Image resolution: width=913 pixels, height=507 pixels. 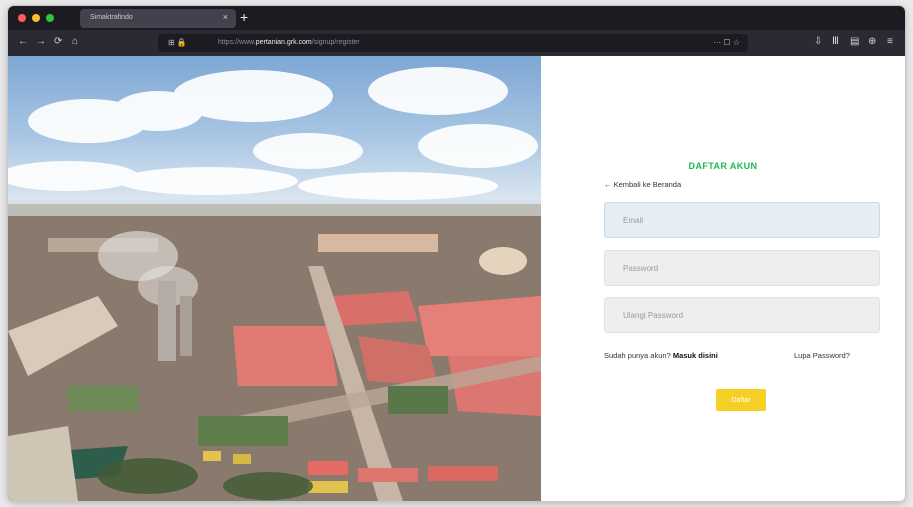 What do you see at coordinates (158, 18) in the screenshot?
I see `tab-active: Simaktrafindo ×` at bounding box center [158, 18].